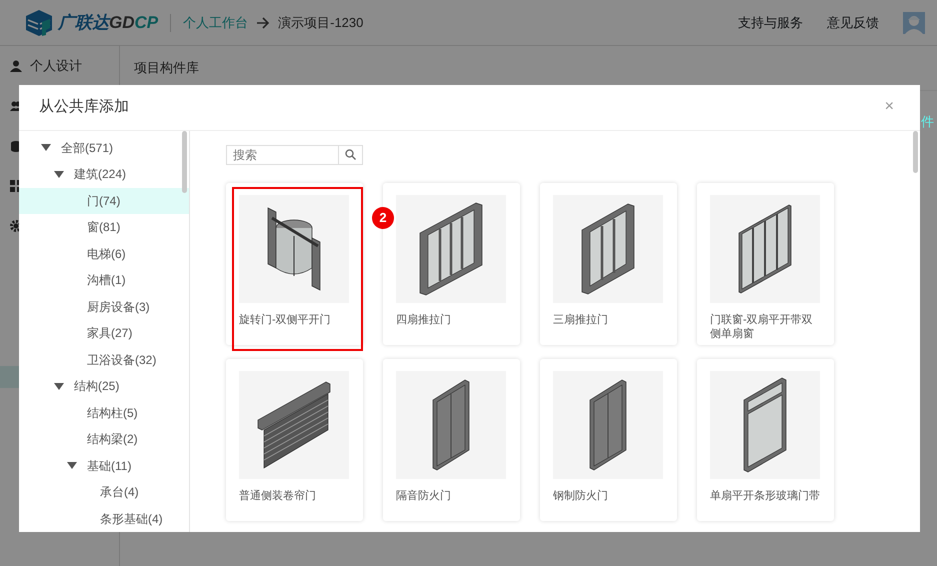 This screenshot has width=937, height=566. Describe the element at coordinates (770, 22) in the screenshot. I see `header-link: 支持与服务` at that location.